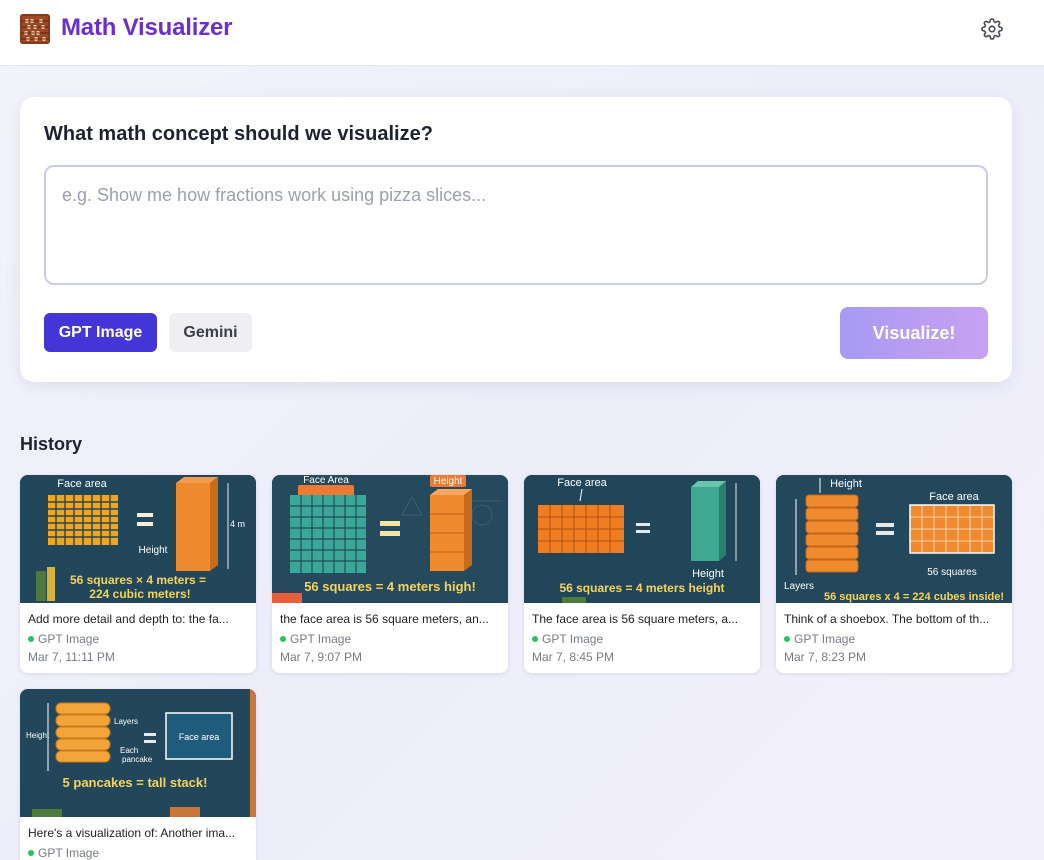 Image resolution: width=1044 pixels, height=860 pixels. What do you see at coordinates (516, 225) in the screenshot?
I see `concept-prompt-input` at bounding box center [516, 225].